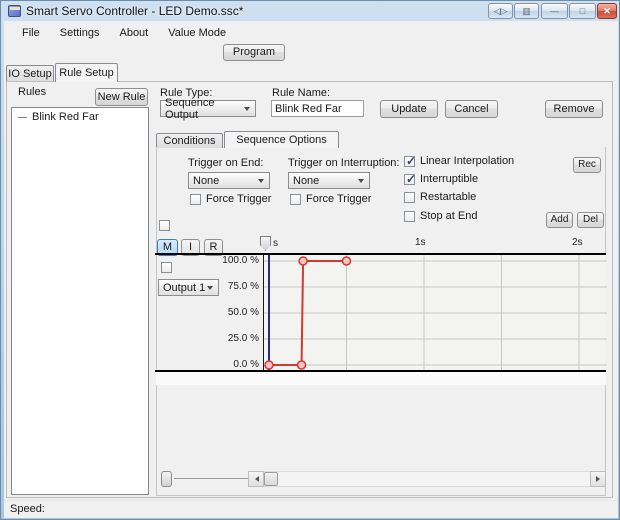  I want to click on arrow-left-icon, so click(255, 479).